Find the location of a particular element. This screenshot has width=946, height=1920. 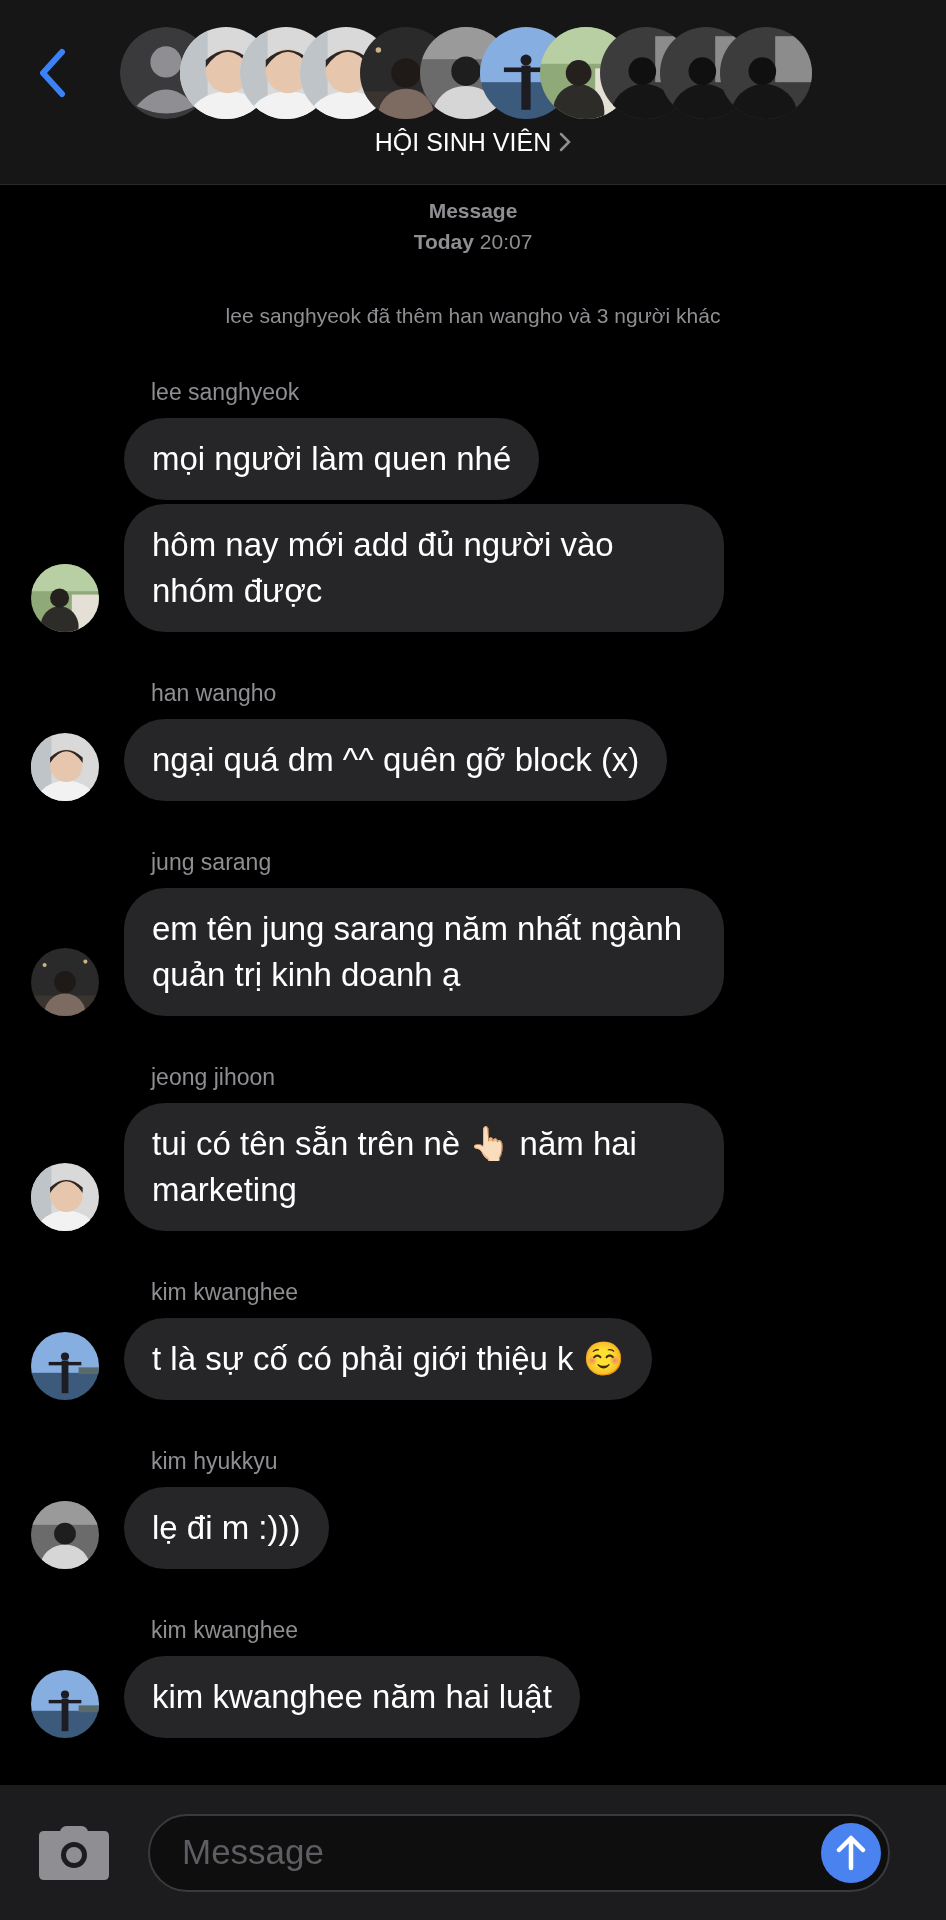

message-bubble: mọi người làm quen nhé is located at coordinates (332, 459).